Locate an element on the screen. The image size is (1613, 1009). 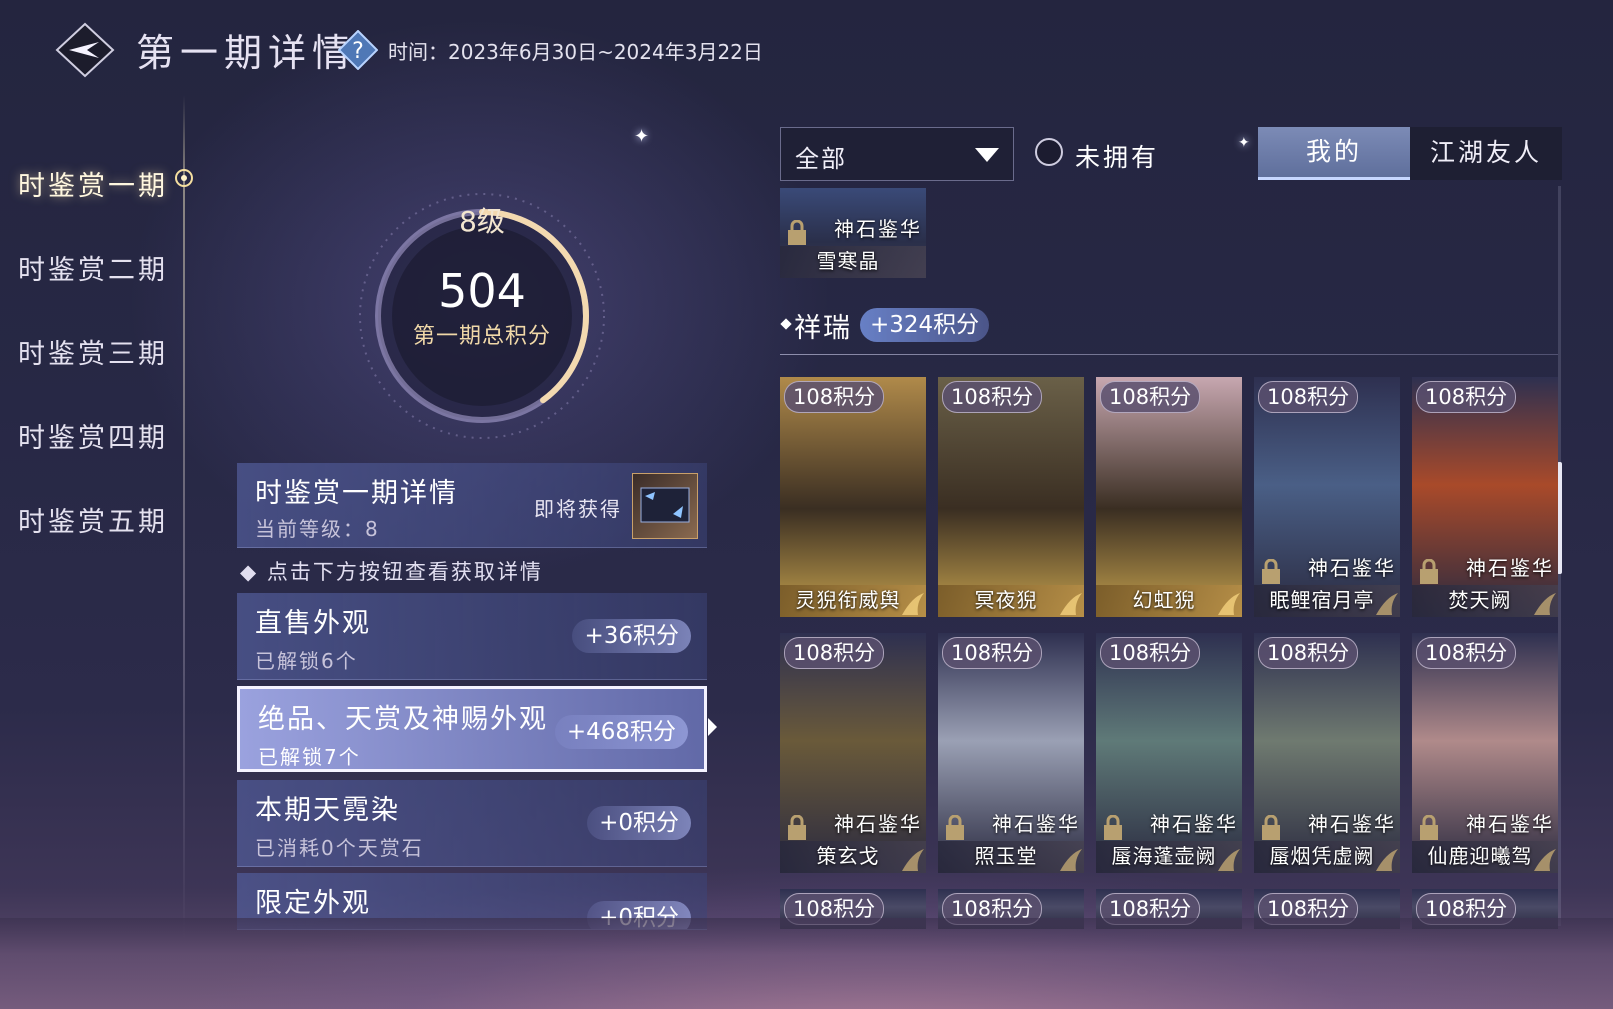
nav-item-period-4: 时鉴赏四期 is located at coordinates (93, 435).